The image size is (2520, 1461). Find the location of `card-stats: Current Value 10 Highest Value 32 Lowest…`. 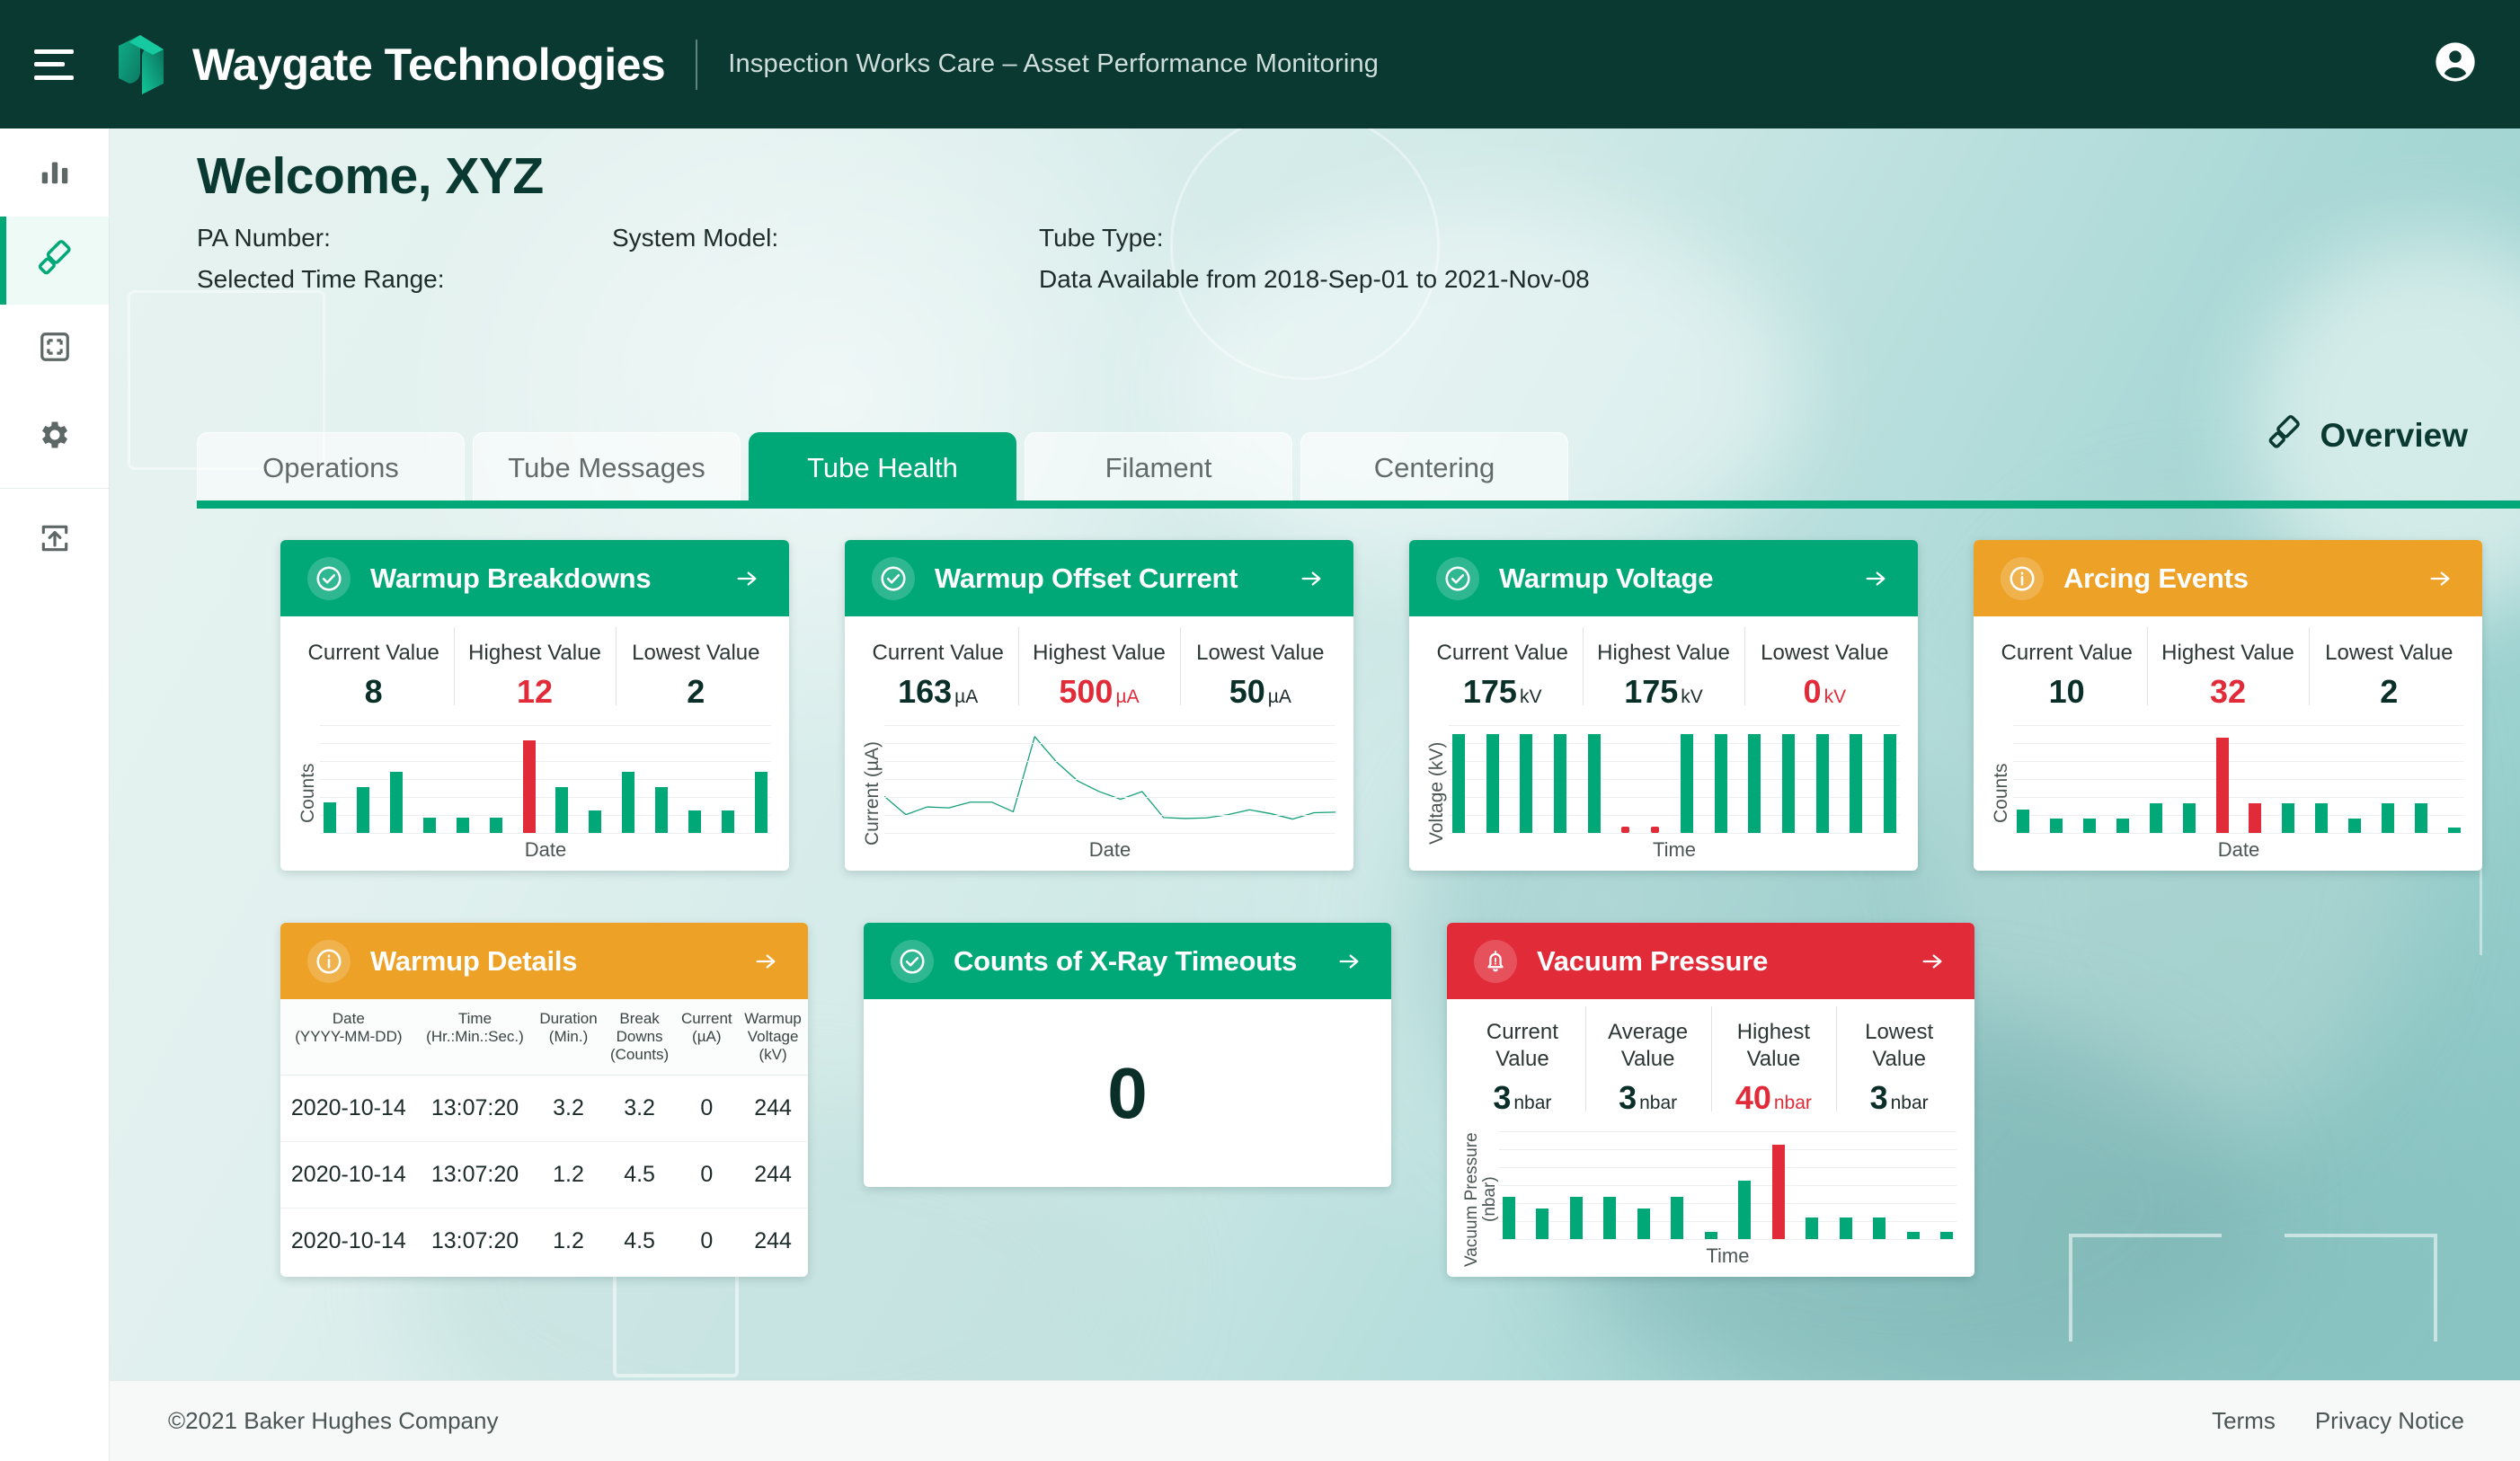

card-stats: Current Value 10 Highest Value 32 Lowest… is located at coordinates (2228, 668).